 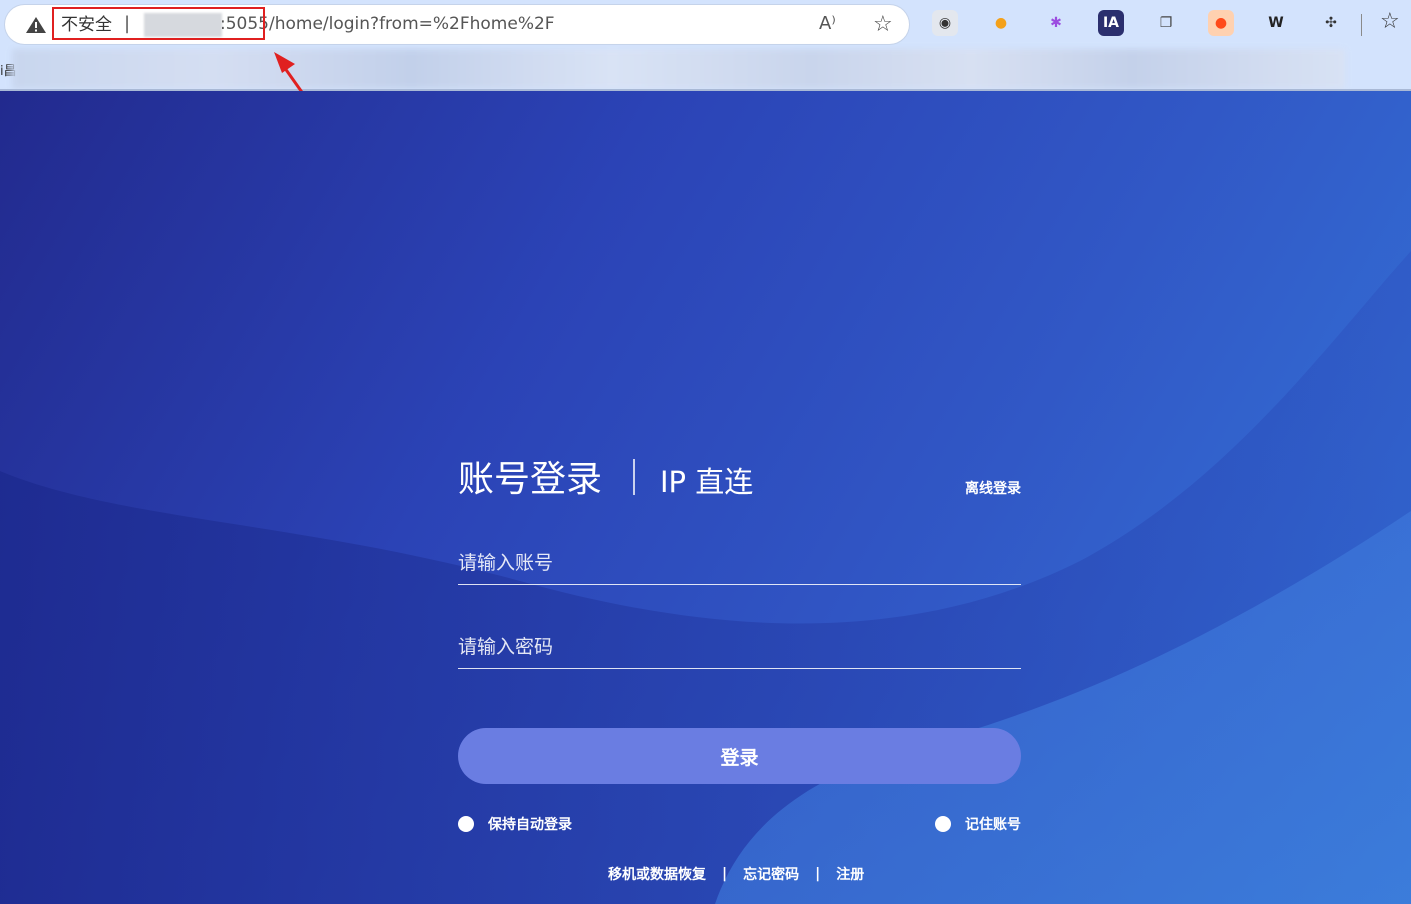 I want to click on tab-divider, so click(x=634, y=477).